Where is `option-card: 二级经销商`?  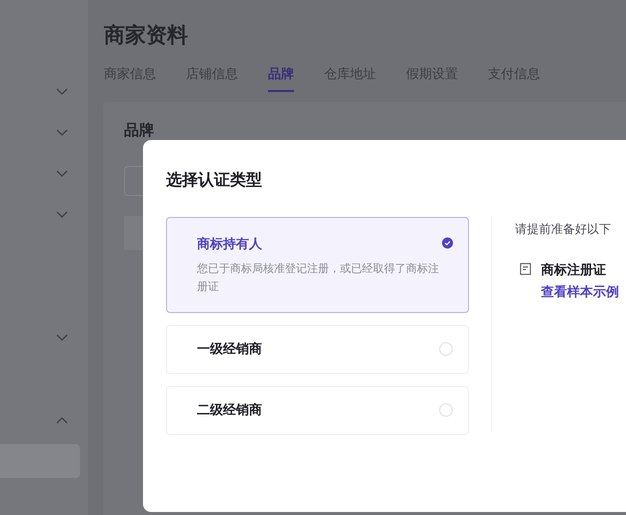 option-card: 二级经销商 is located at coordinates (317, 410).